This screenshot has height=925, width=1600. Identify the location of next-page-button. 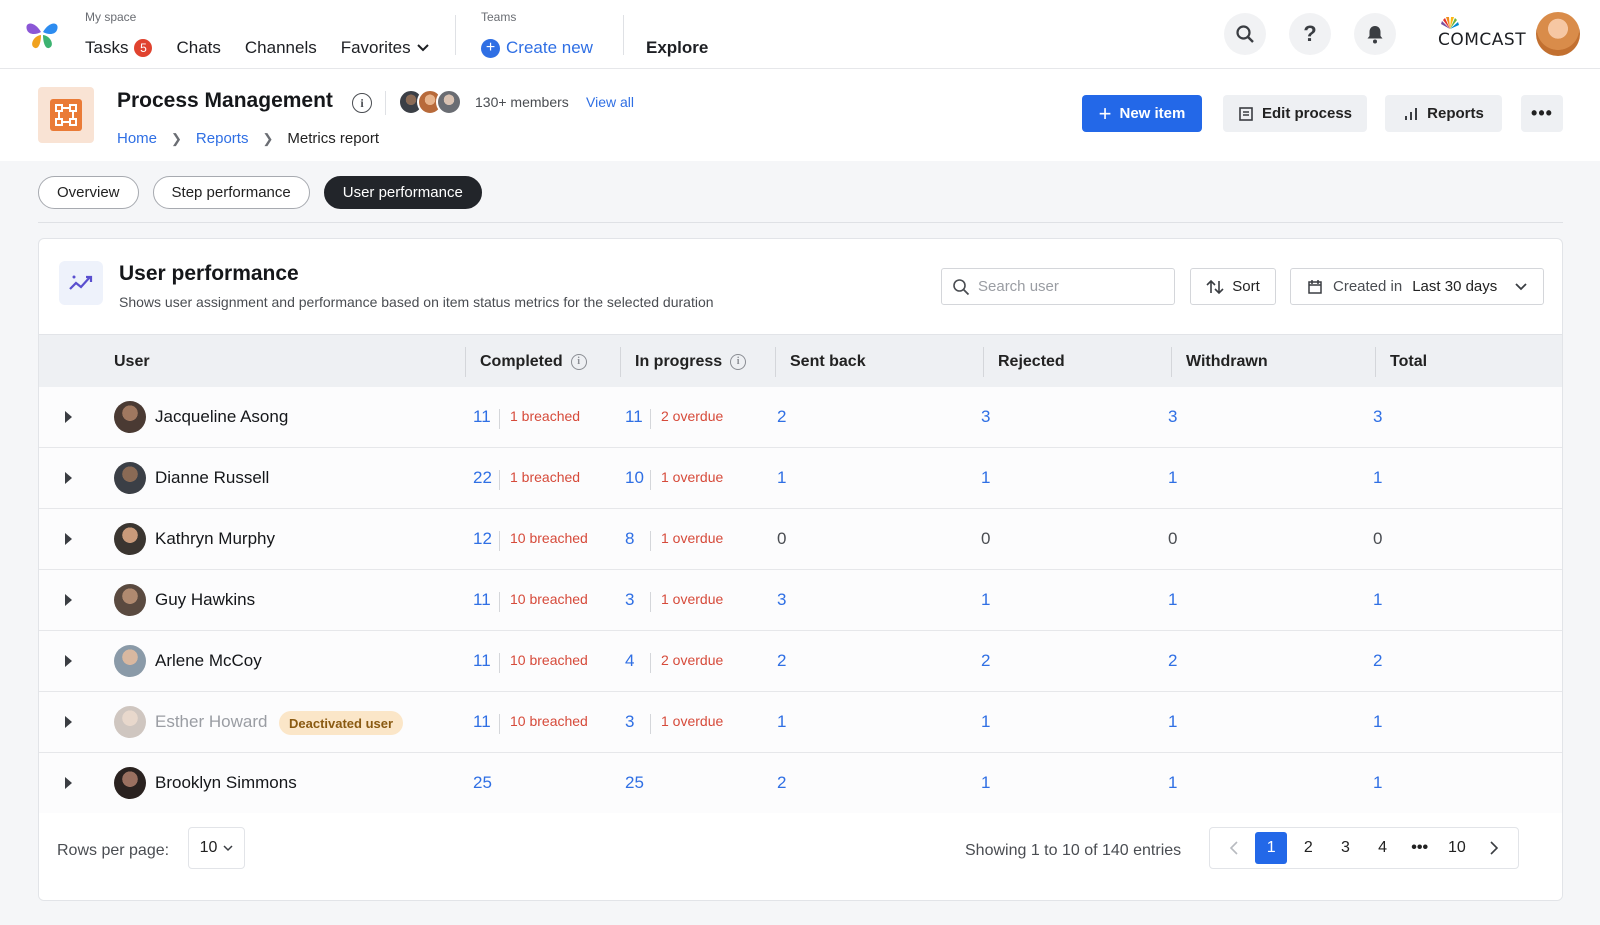
(1494, 848).